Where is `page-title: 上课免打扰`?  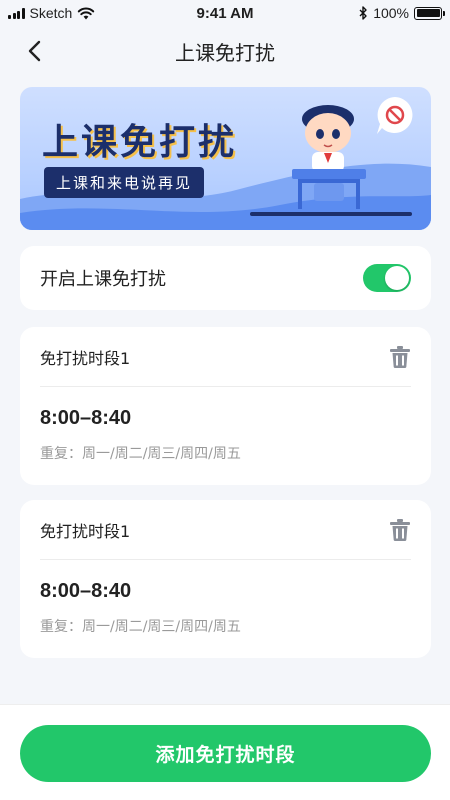 page-title: 上课免打扰 is located at coordinates (225, 52).